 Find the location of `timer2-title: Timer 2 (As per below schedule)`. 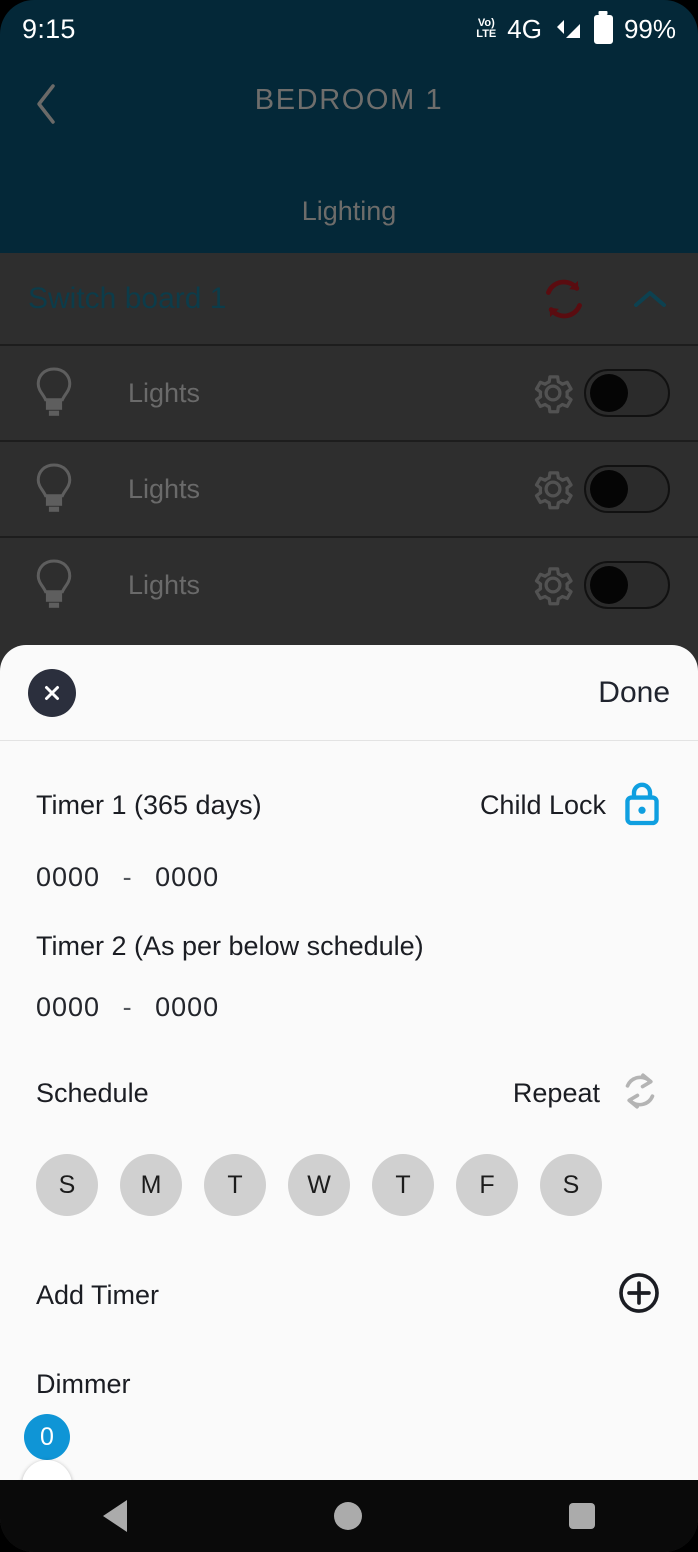

timer2-title: Timer 2 (As per below schedule) is located at coordinates (230, 946).